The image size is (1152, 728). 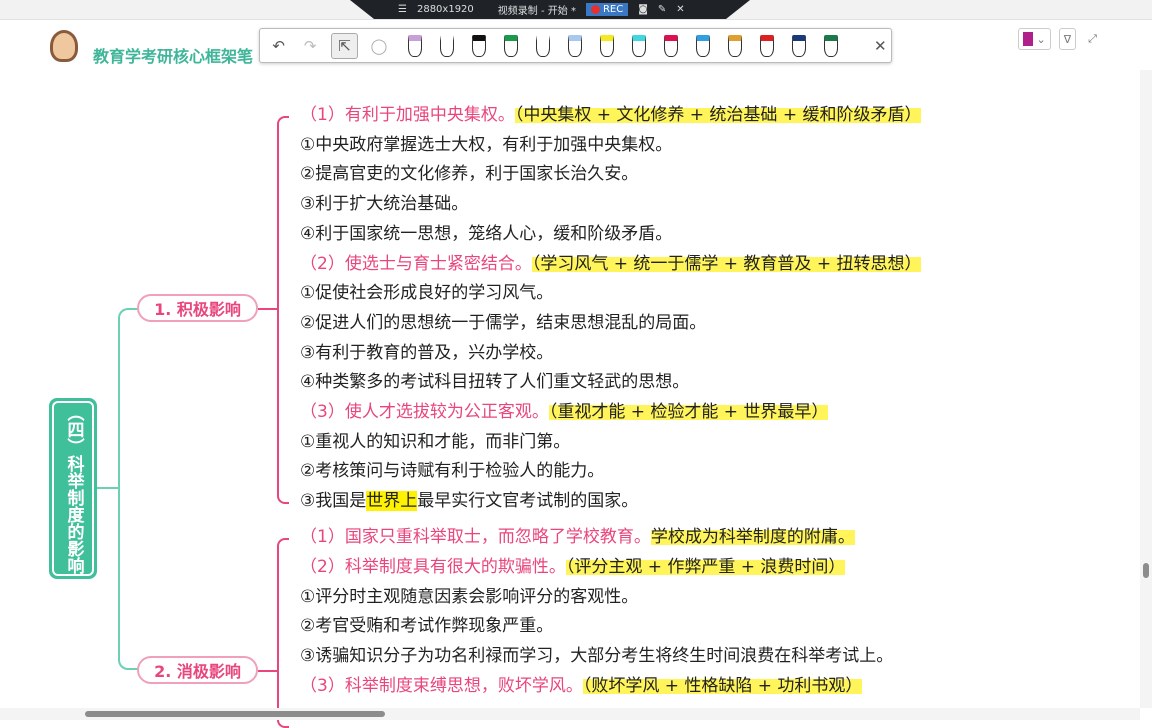 What do you see at coordinates (64, 46) in the screenshot?
I see `avatar` at bounding box center [64, 46].